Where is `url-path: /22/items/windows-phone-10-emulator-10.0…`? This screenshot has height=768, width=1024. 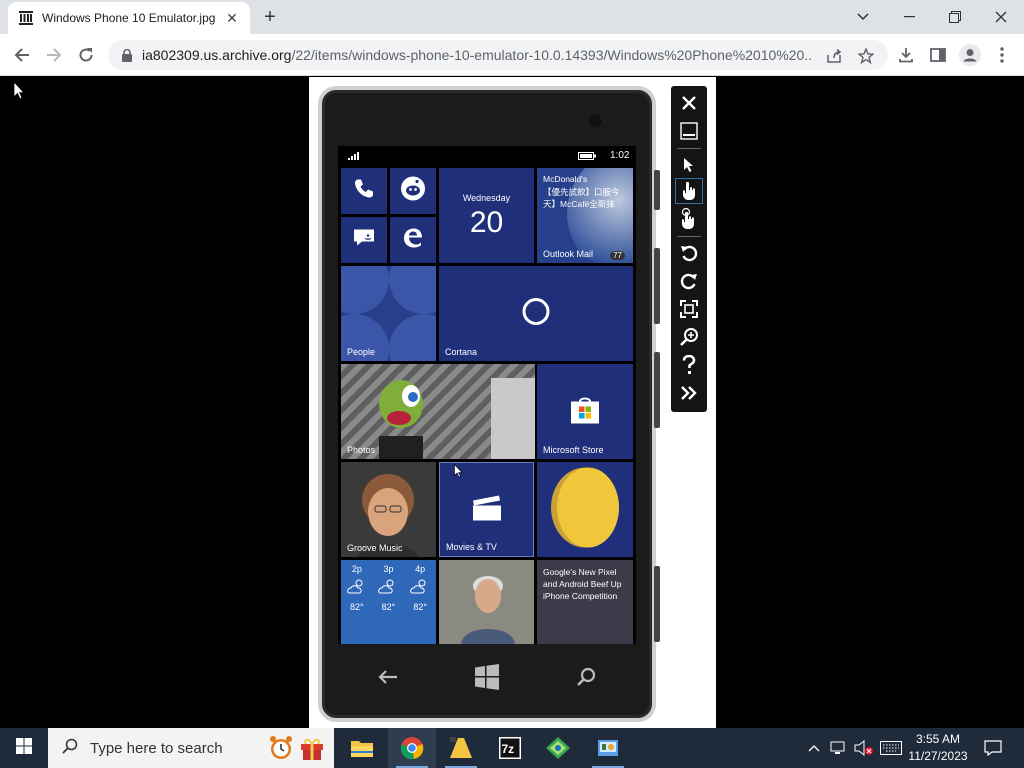 url-path: /22/items/windows-phone-10-emulator-10.0… is located at coordinates (551, 55).